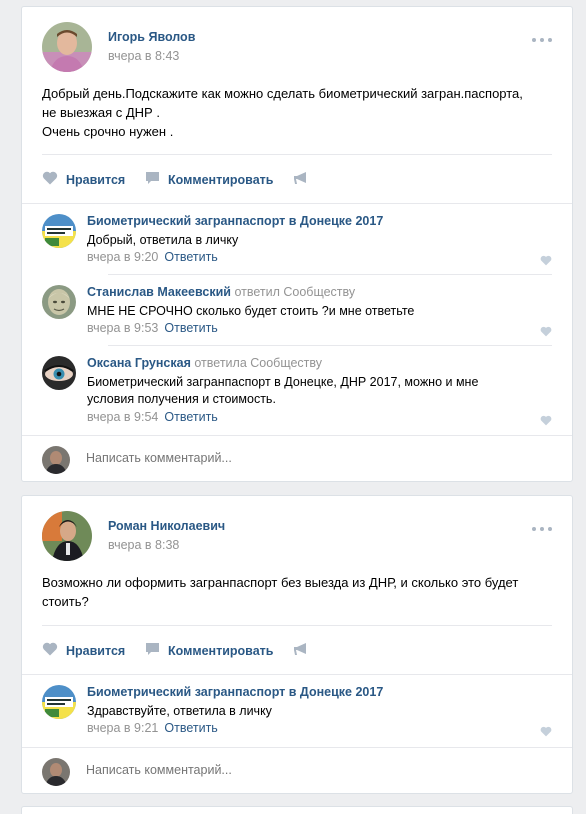 This screenshot has width=586, height=814. I want to click on post-date: вчера в 8:43, so click(143, 56).